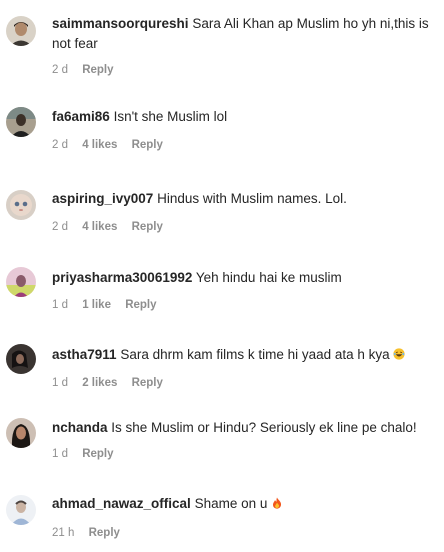 The height and width of the screenshot is (552, 444). Describe the element at coordinates (120, 23) in the screenshot. I see `comment-username: saimmansoorqureshi` at that location.